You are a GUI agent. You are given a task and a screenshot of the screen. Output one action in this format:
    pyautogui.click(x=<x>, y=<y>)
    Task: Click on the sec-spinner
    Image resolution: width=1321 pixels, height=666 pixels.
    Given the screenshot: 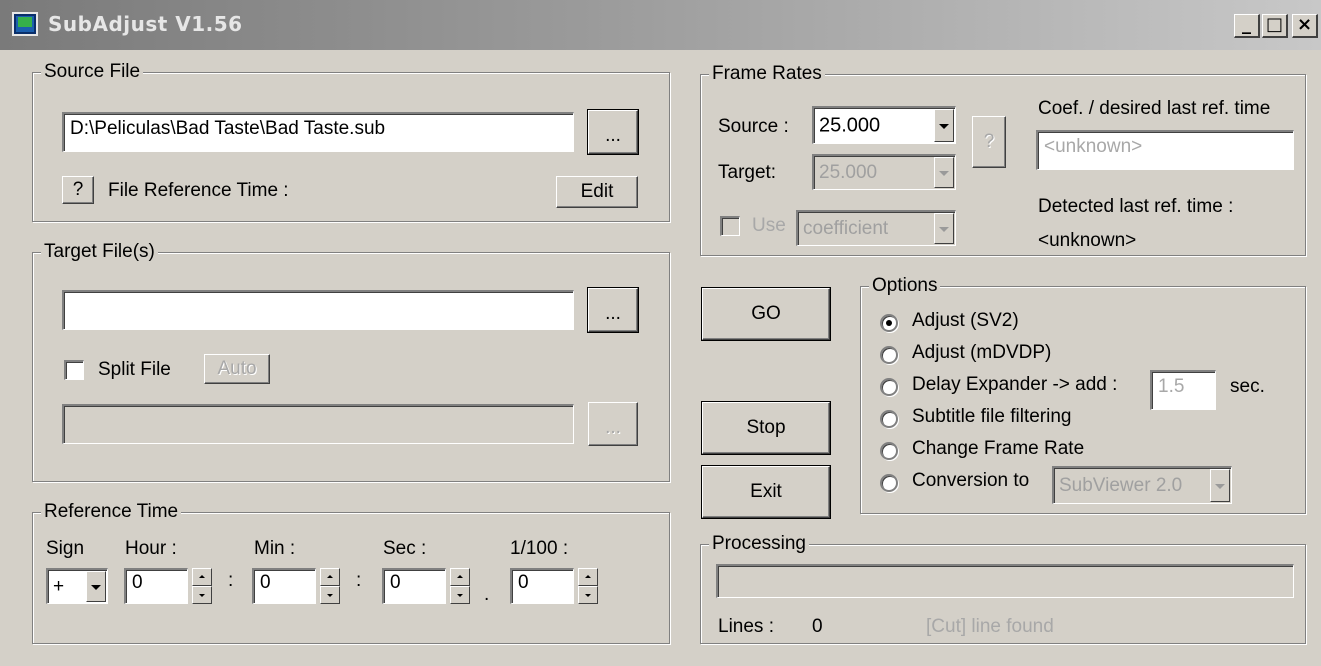 What is the action you would take?
    pyautogui.click(x=460, y=586)
    